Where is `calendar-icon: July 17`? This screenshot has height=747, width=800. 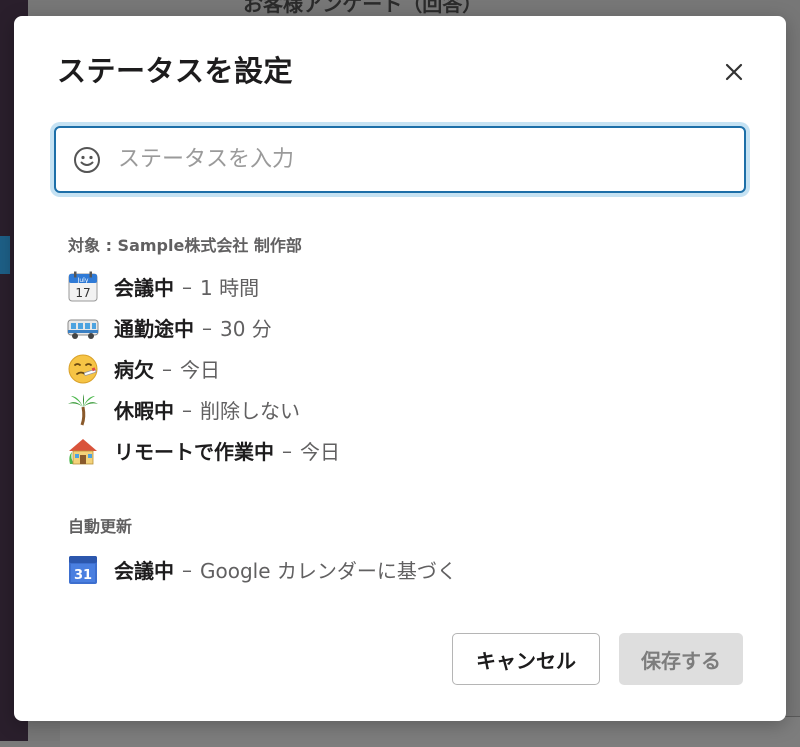
calendar-icon: July 17 is located at coordinates (83, 287).